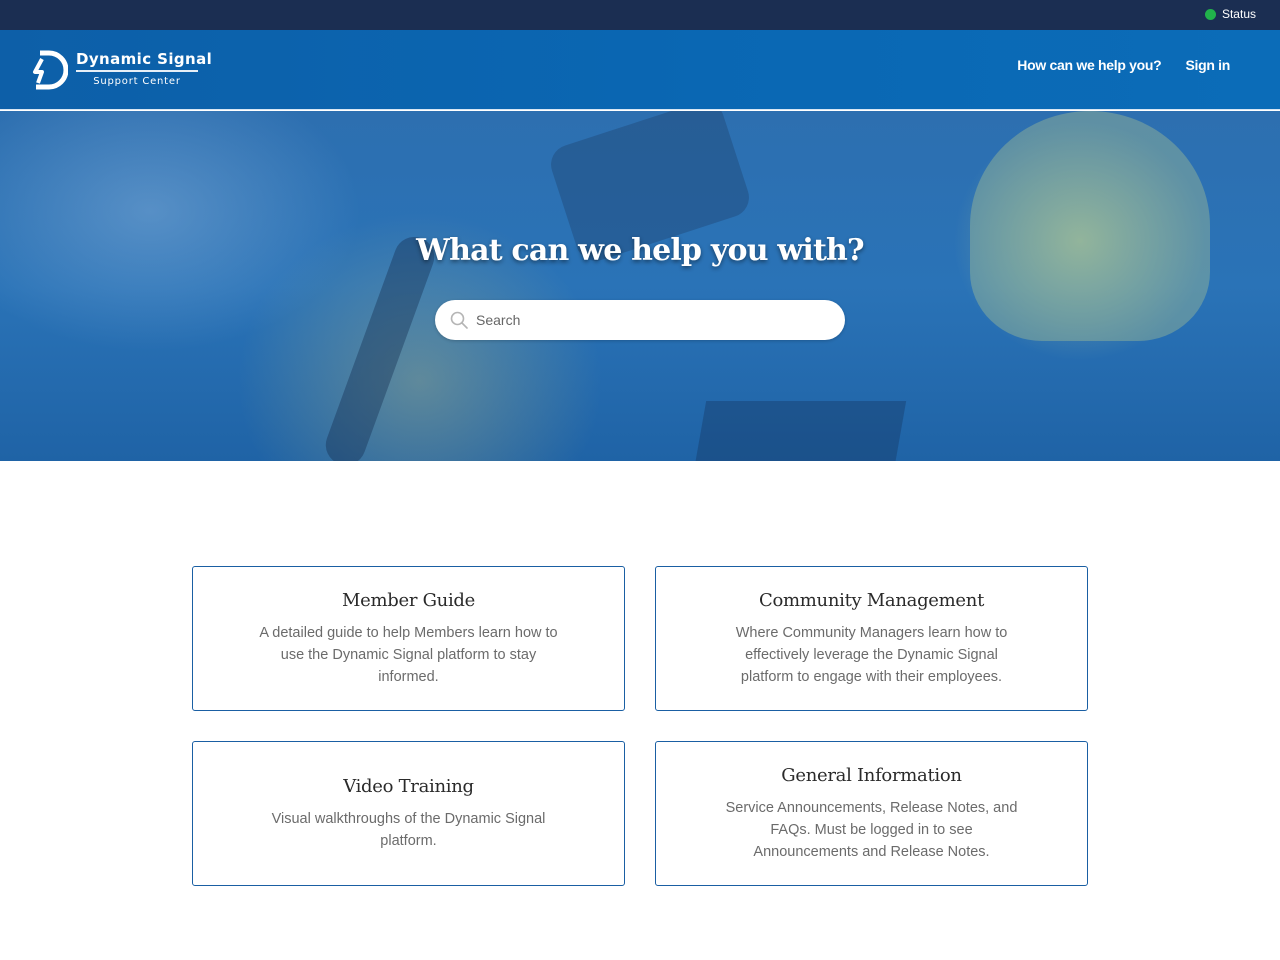 The height and width of the screenshot is (960, 1280). I want to click on status-link: Status, so click(1230, 14).